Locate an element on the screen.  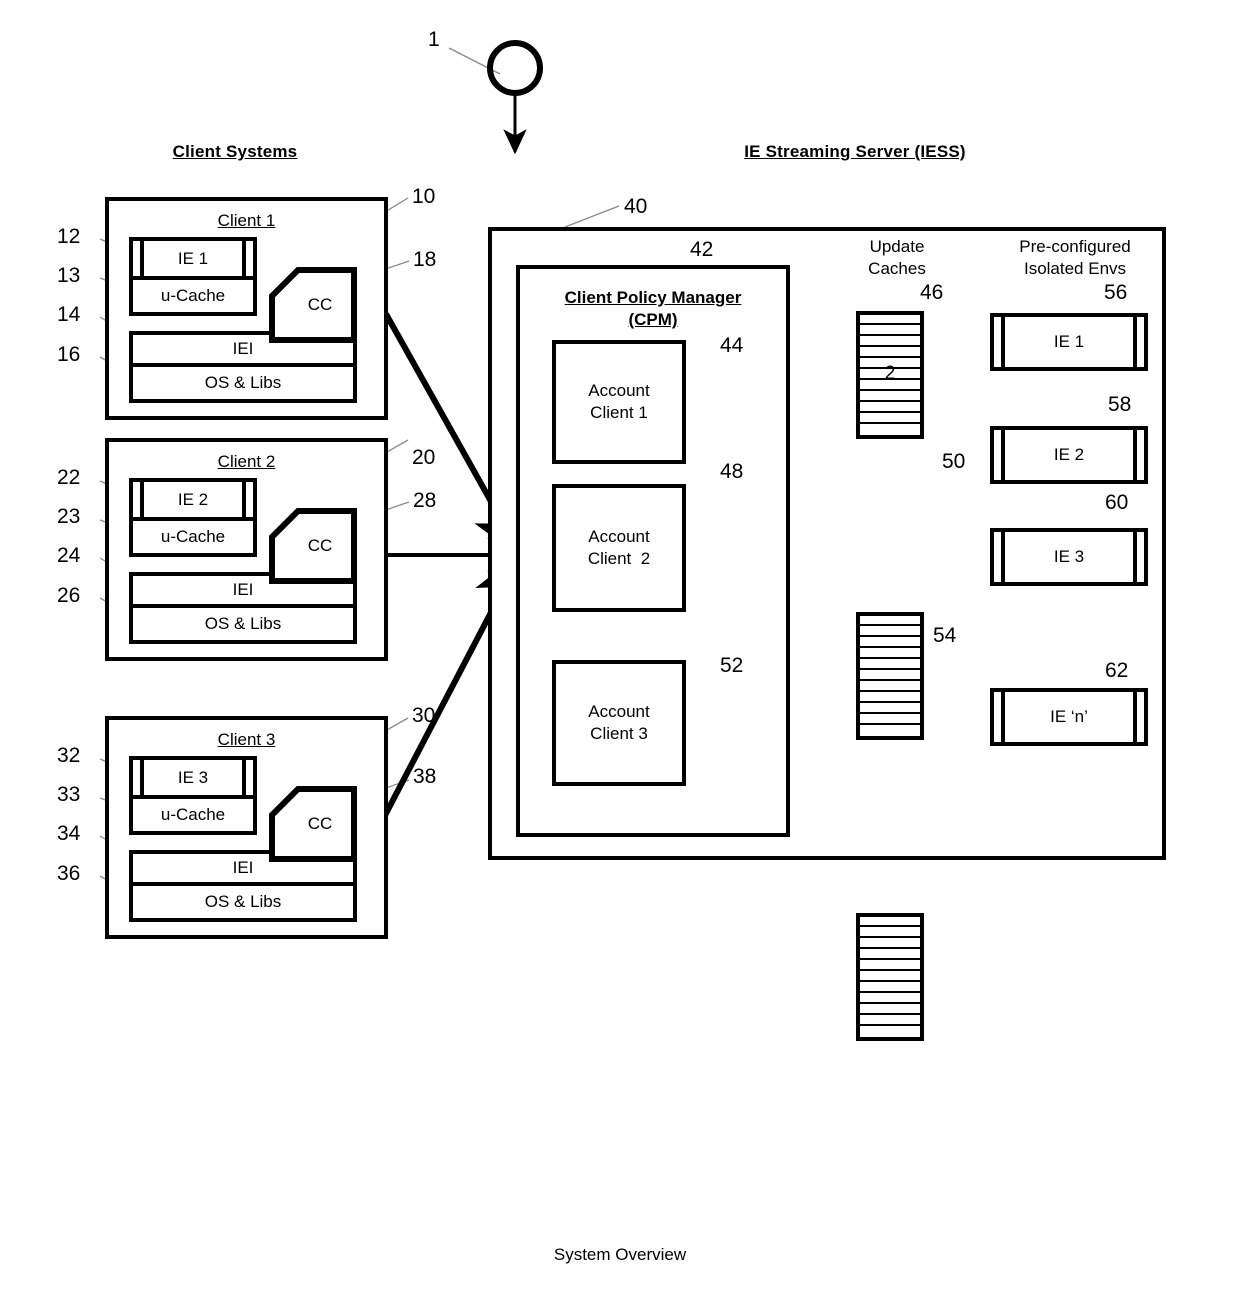
ie-label-3: IE 3 is located at coordinates (193, 777).